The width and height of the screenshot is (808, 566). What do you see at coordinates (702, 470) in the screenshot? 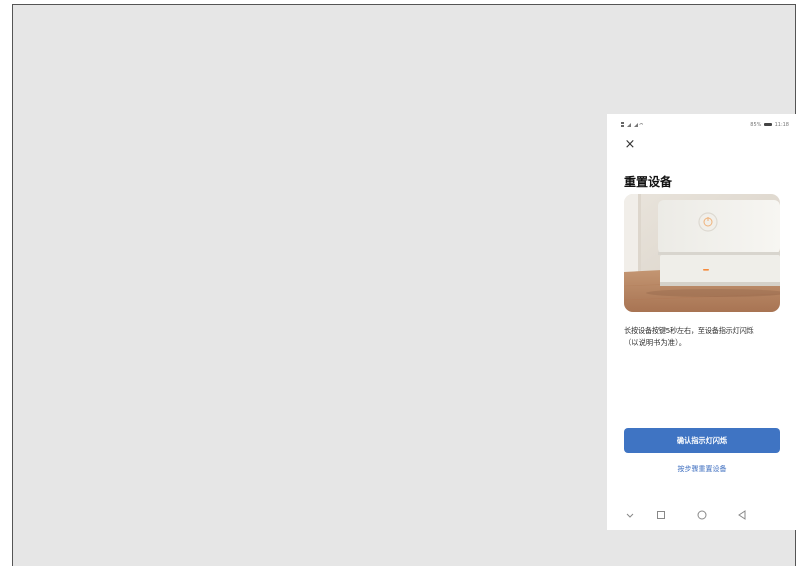
I see `reset-by-steps-link: 按步骤重置设备` at bounding box center [702, 470].